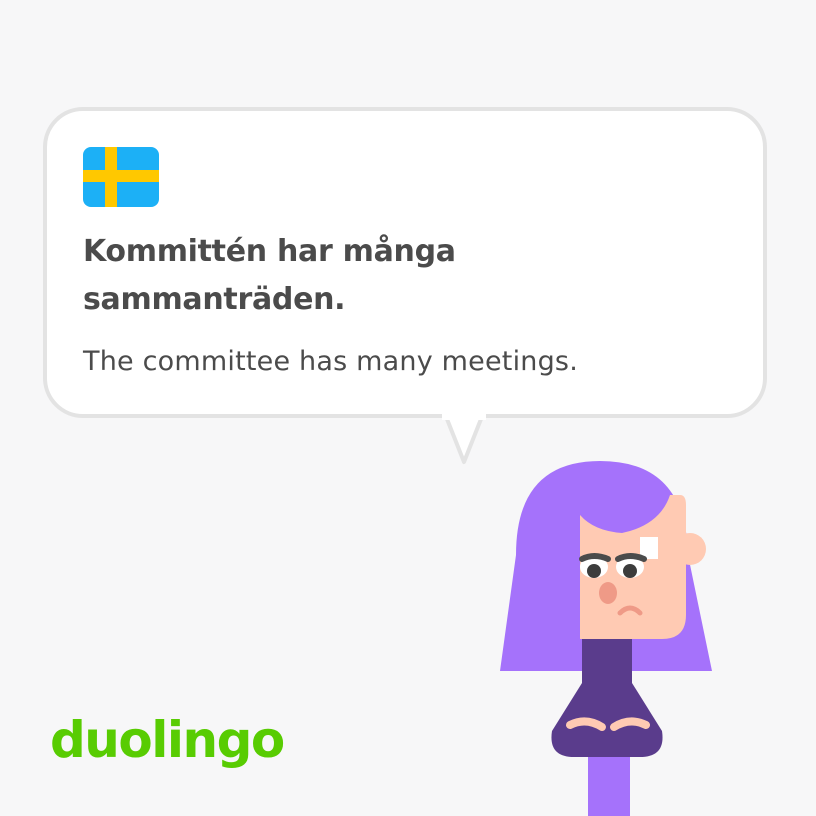  What do you see at coordinates (269, 275) in the screenshot?
I see `swedish-sentence: Kommittén har många sammanträden.` at bounding box center [269, 275].